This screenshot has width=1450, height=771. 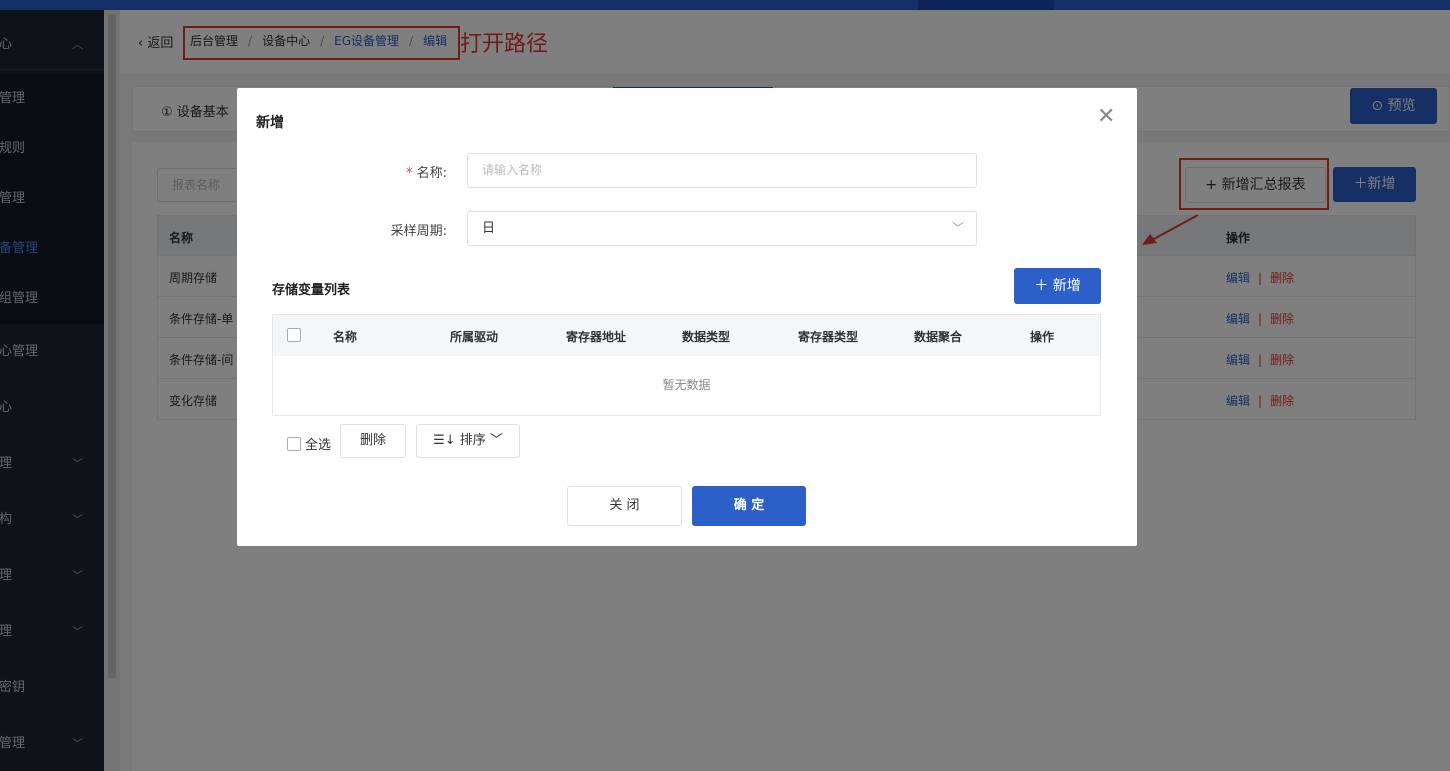 What do you see at coordinates (373, 441) in the screenshot?
I see `delete-button: 删除` at bounding box center [373, 441].